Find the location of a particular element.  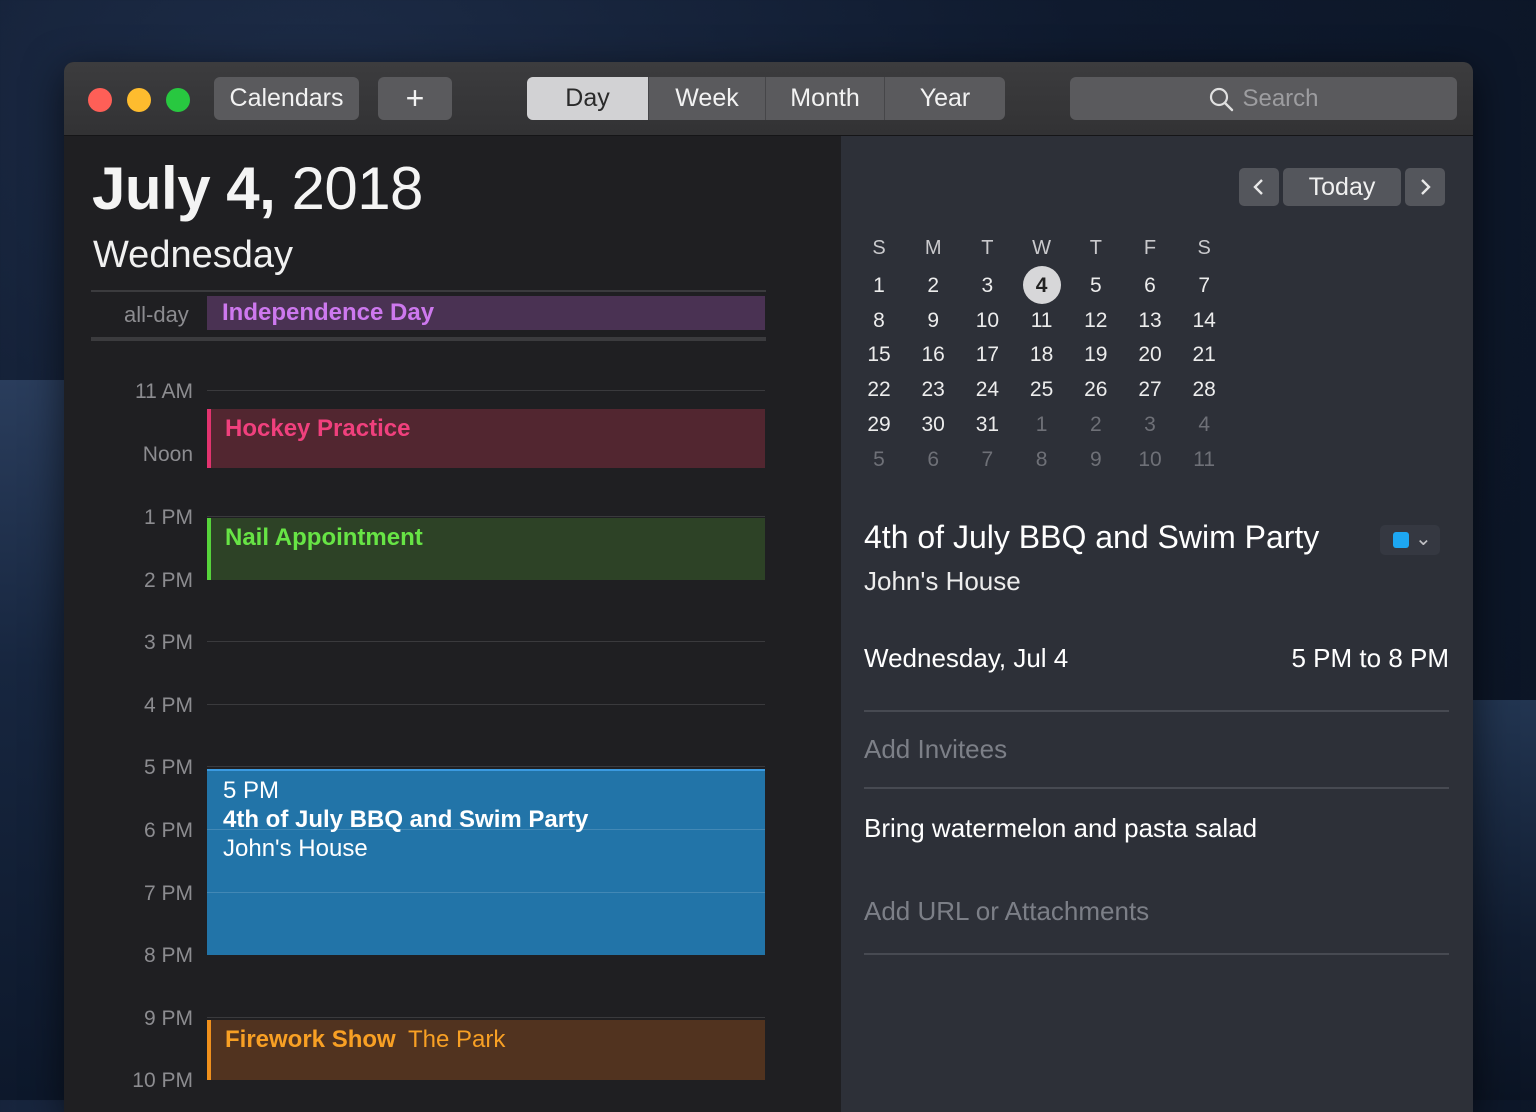

today-button: Today is located at coordinates (1342, 187).